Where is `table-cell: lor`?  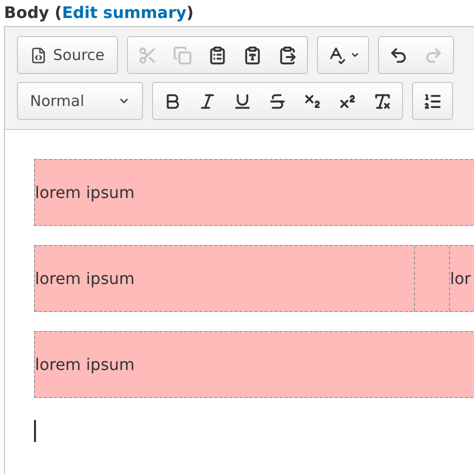 table-cell: lor is located at coordinates (461, 278).